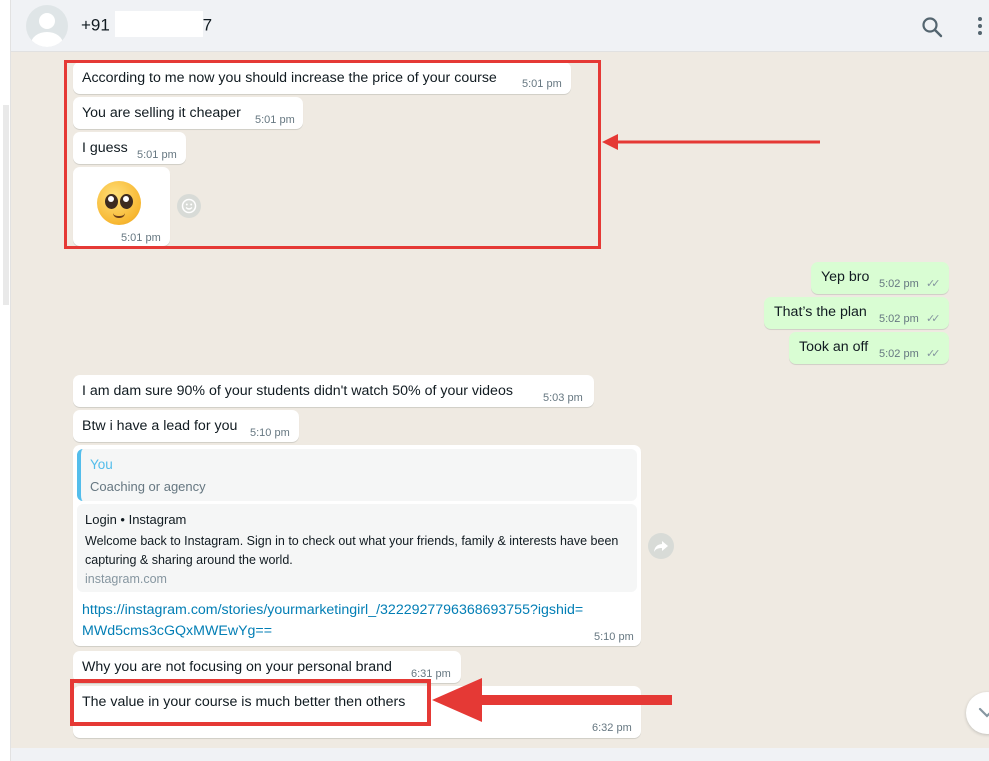 The width and height of the screenshot is (989, 761). Describe the element at coordinates (500, 26) in the screenshot. I see `chat-header: +91 7` at that location.